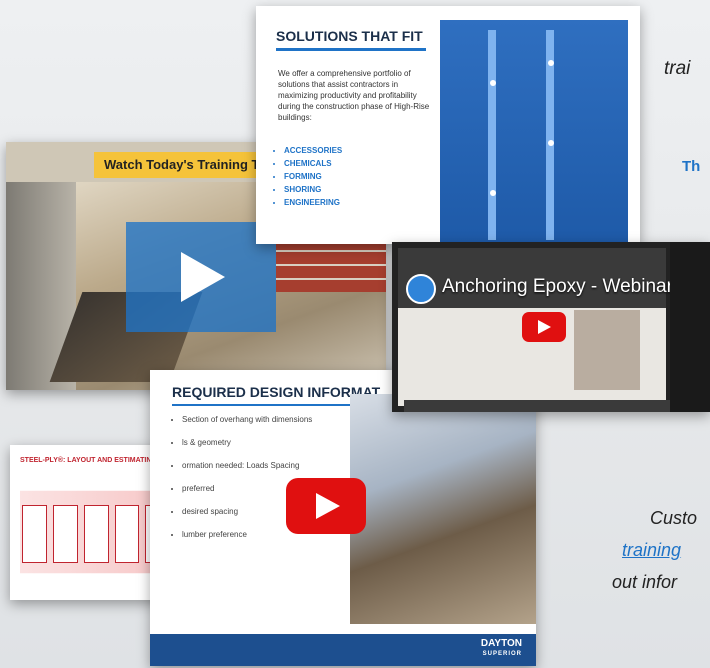  I want to click on dayton-logo: DAYTON SUPERIOR, so click(501, 649).